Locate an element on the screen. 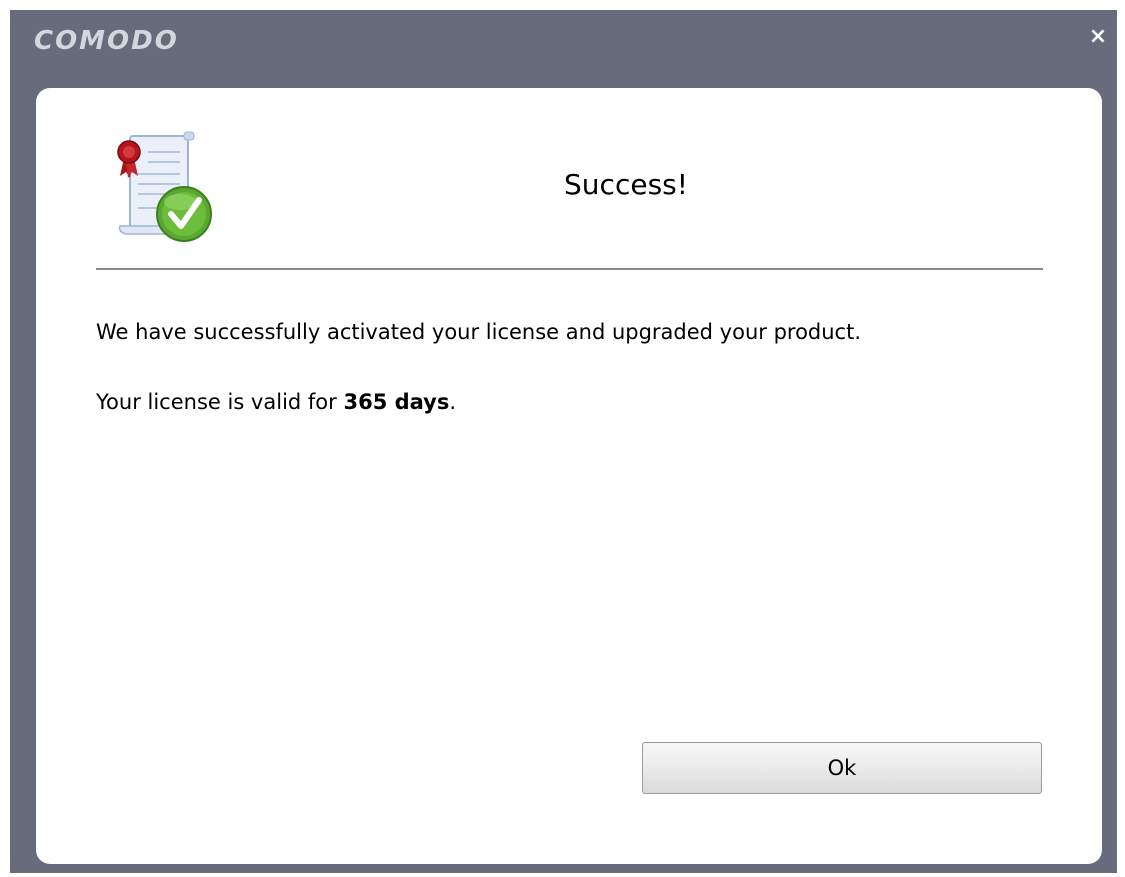 This screenshot has height=877, width=1125. dialog-heading: Success! is located at coordinates (626, 184).